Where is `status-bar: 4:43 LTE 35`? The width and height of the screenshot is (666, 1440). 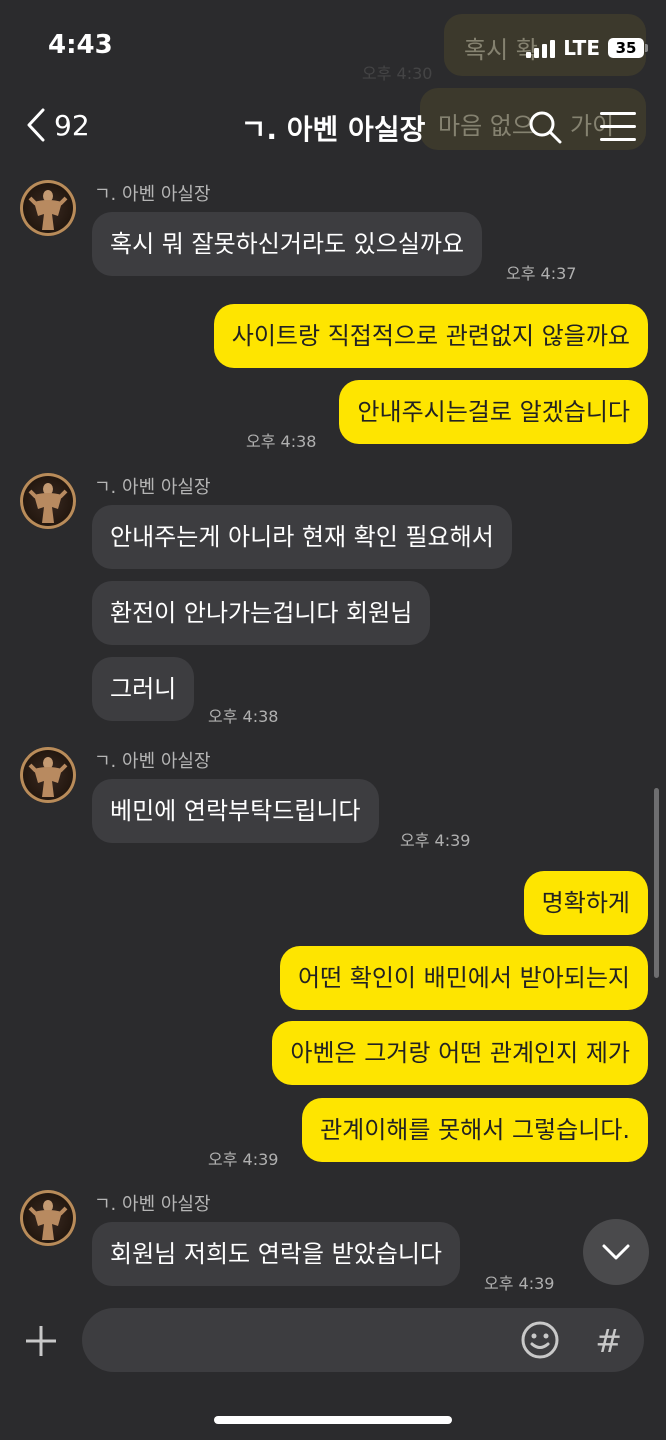
status-bar: 4:43 LTE 35 is located at coordinates (333, 45).